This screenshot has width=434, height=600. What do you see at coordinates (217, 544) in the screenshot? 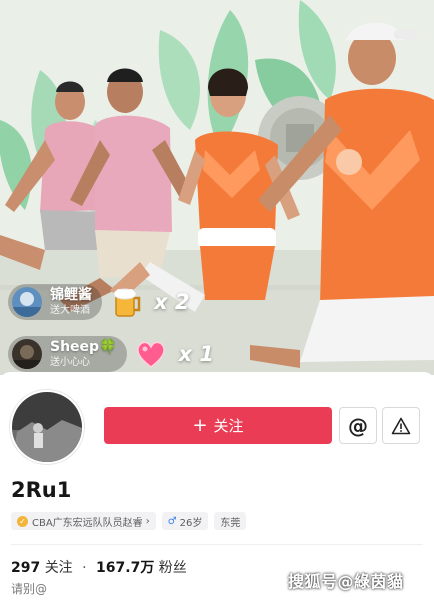
I see `divider` at bounding box center [217, 544].